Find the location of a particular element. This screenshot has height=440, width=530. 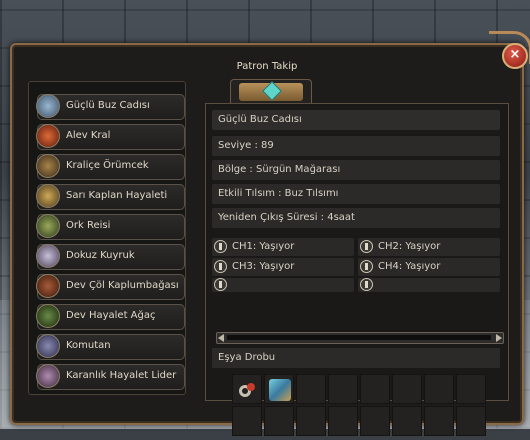

drop-grid is located at coordinates (360, 407).